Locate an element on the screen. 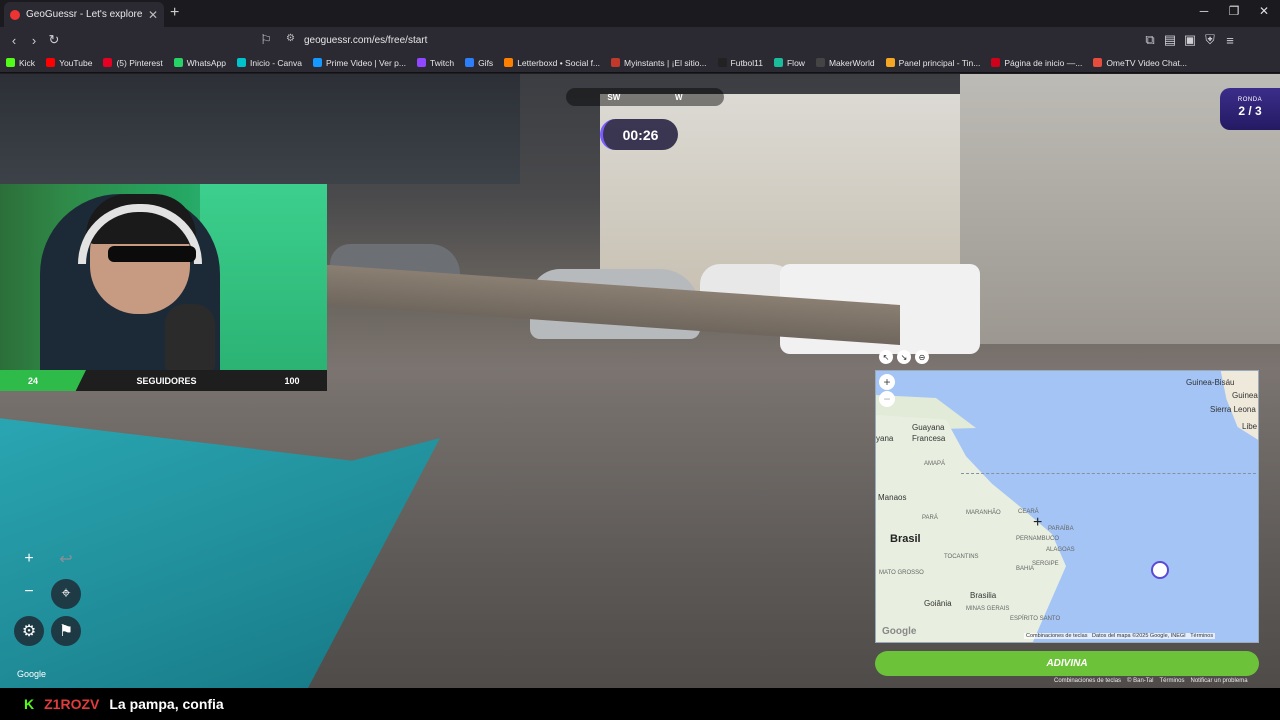 The image size is (1280, 720). bookmark-label: YouTube is located at coordinates (76, 62).